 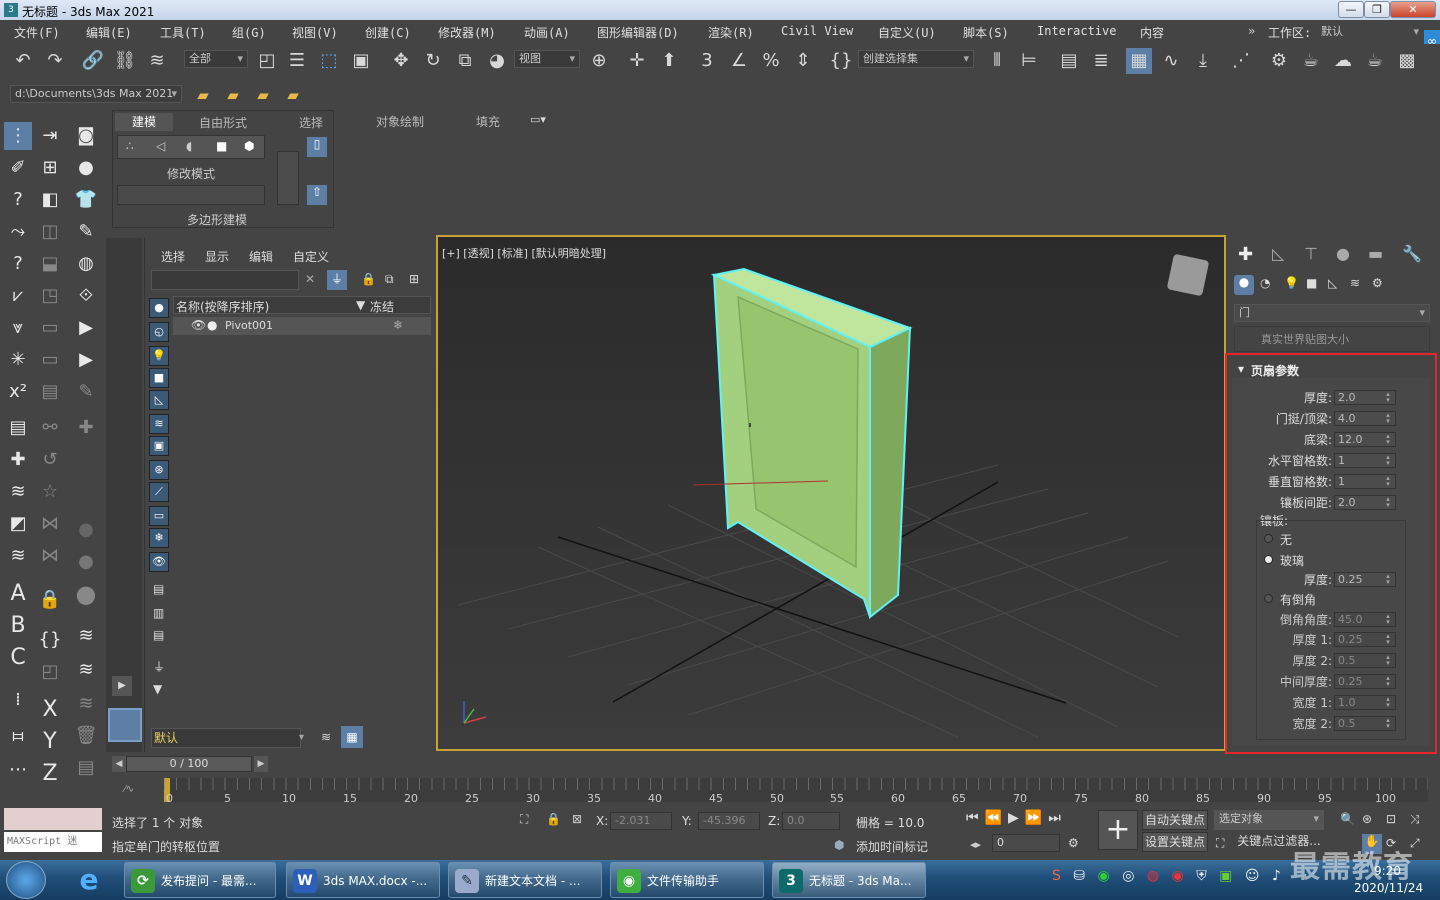 I want to click on motion-tab-icon: ●, so click(x=1343, y=253).